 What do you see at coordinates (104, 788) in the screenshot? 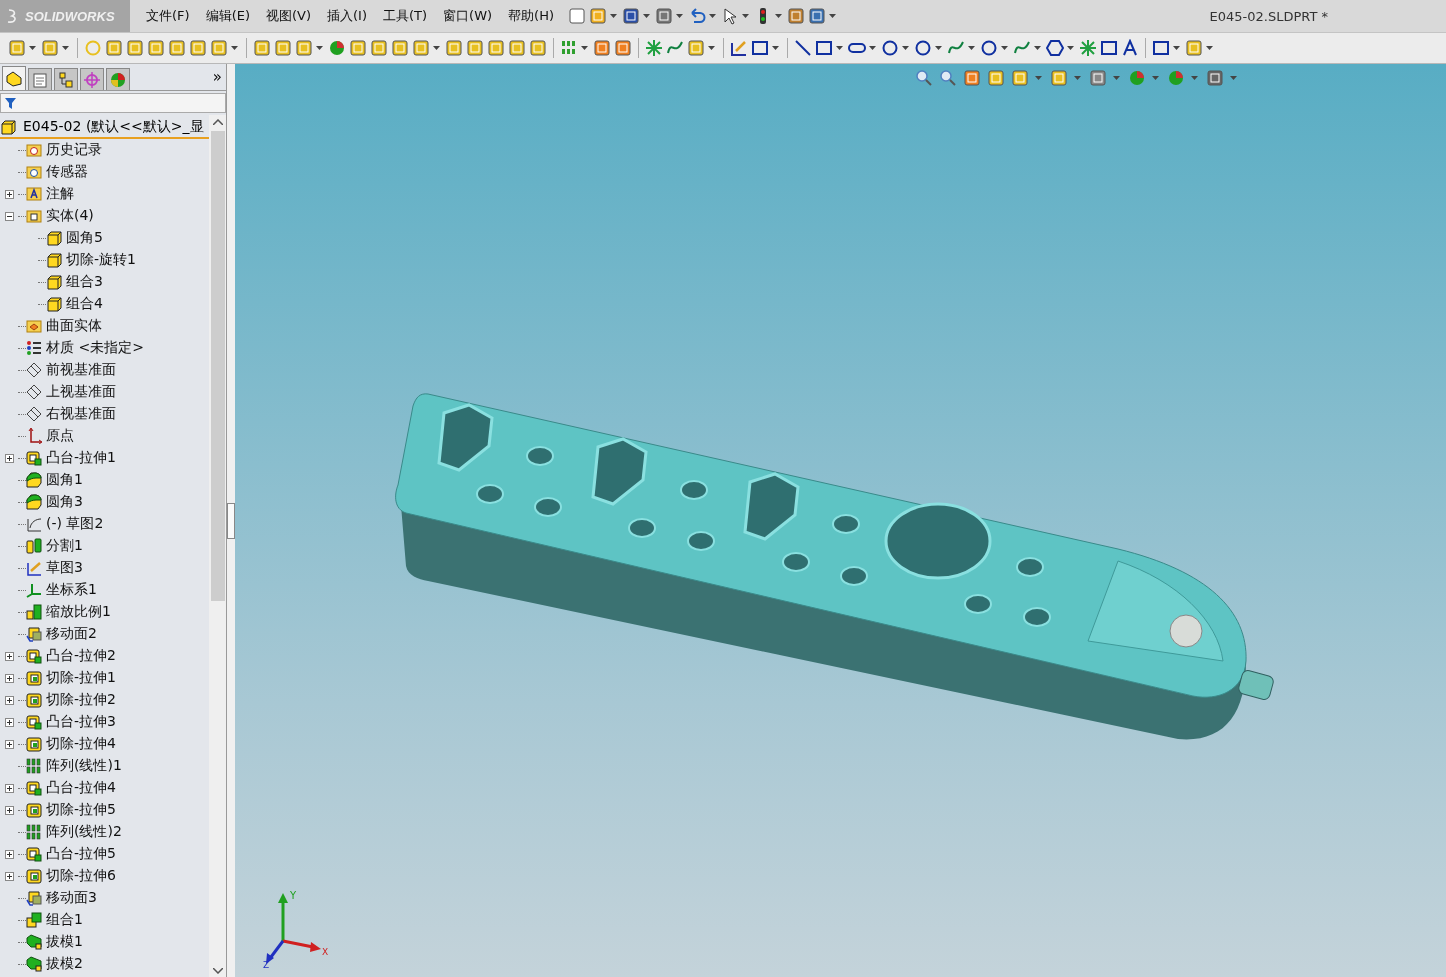
I see `tree-item: 凸台-拉伸4` at bounding box center [104, 788].